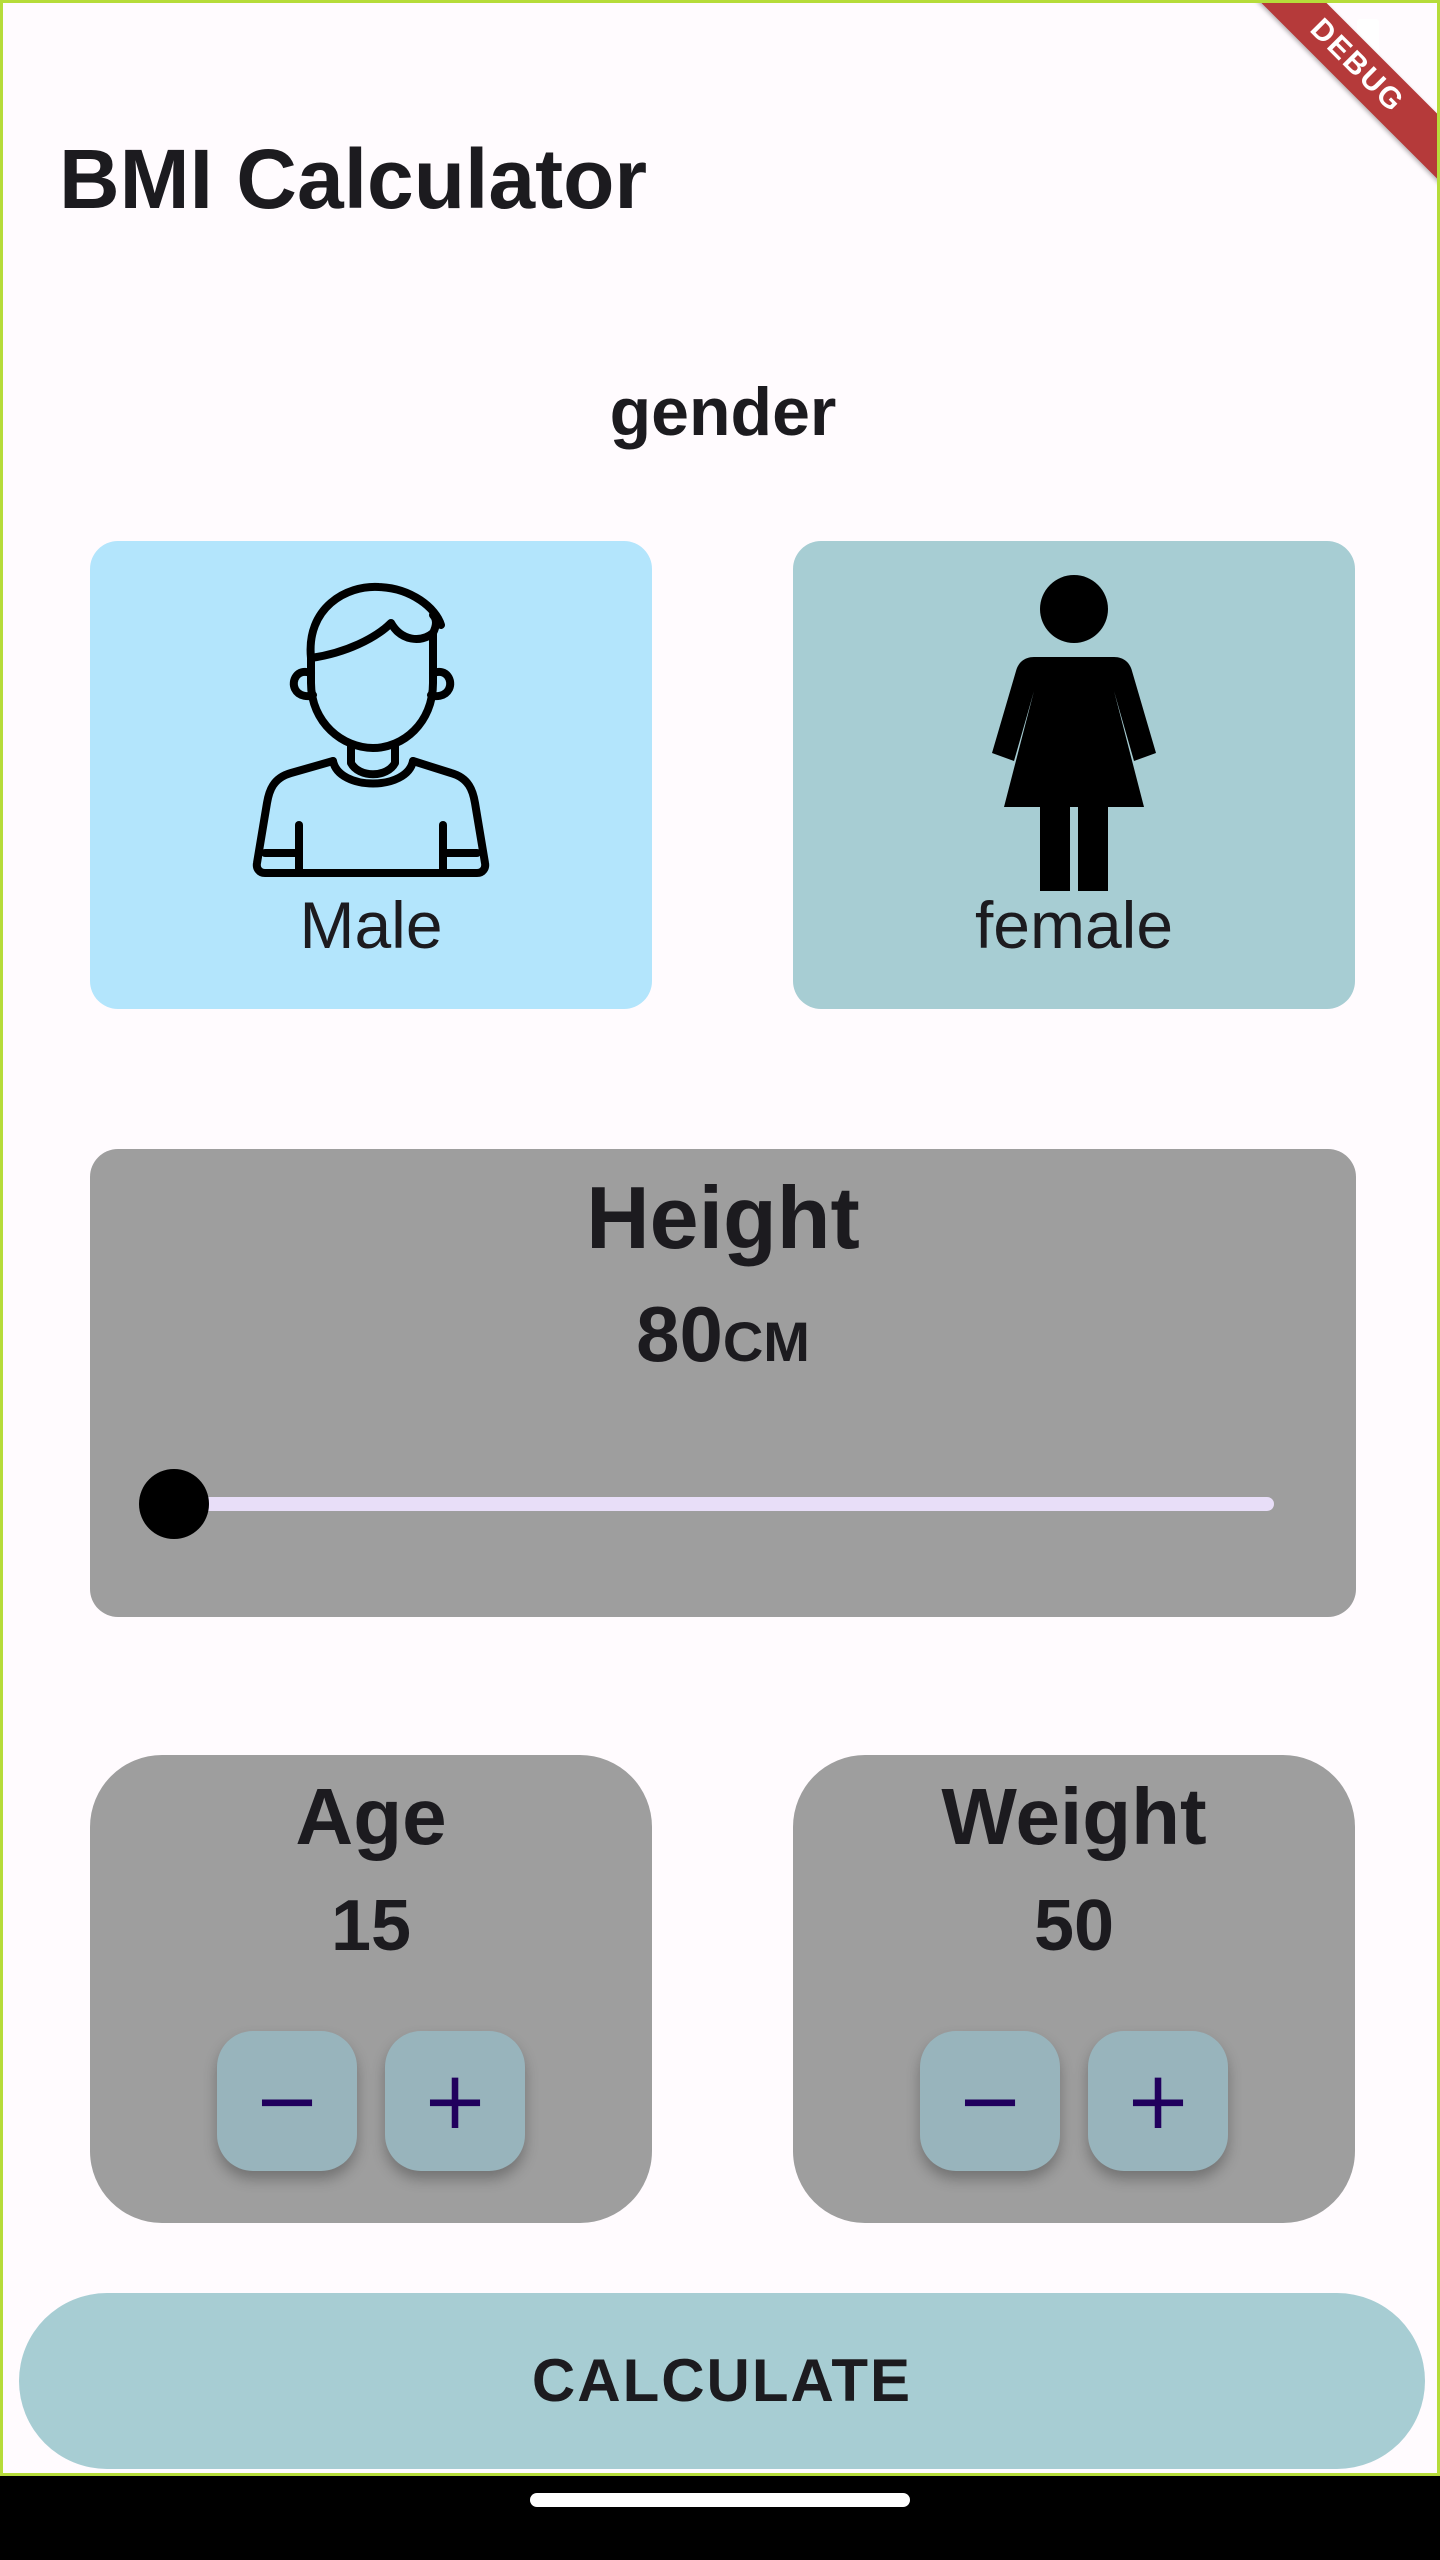 This screenshot has height=2560, width=1440. What do you see at coordinates (1074, 925) in the screenshot?
I see `female-label: female` at bounding box center [1074, 925].